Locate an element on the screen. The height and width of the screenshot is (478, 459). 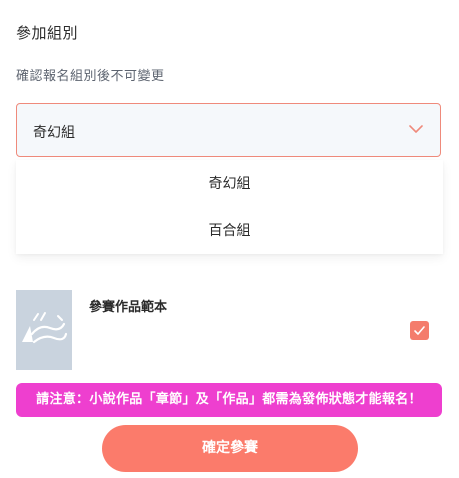
publish-notice: 請注意：小說作品「章節」及「作品」都需為發佈狀態才能報名！ is located at coordinates (229, 400).